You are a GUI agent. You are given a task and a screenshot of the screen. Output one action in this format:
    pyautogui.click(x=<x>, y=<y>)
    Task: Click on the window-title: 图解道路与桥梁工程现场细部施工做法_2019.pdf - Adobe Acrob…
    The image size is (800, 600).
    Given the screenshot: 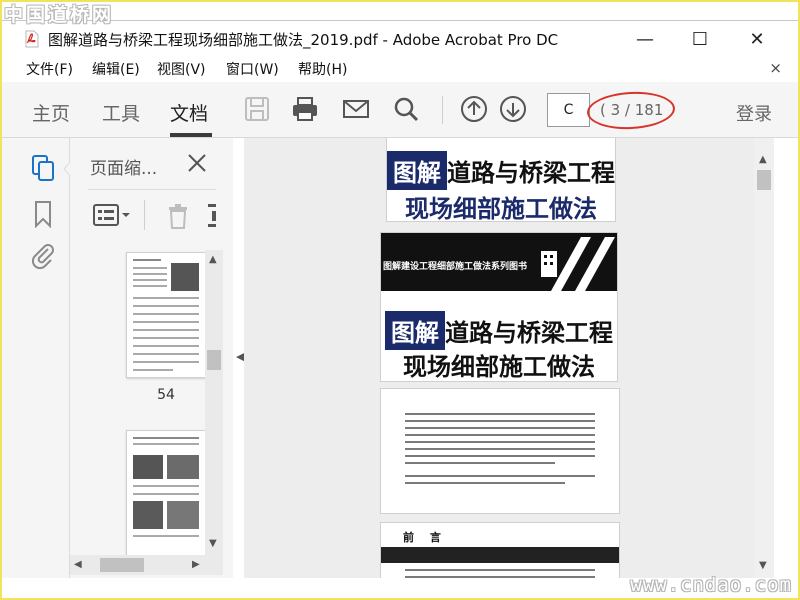 What is the action you would take?
    pyautogui.click(x=303, y=40)
    